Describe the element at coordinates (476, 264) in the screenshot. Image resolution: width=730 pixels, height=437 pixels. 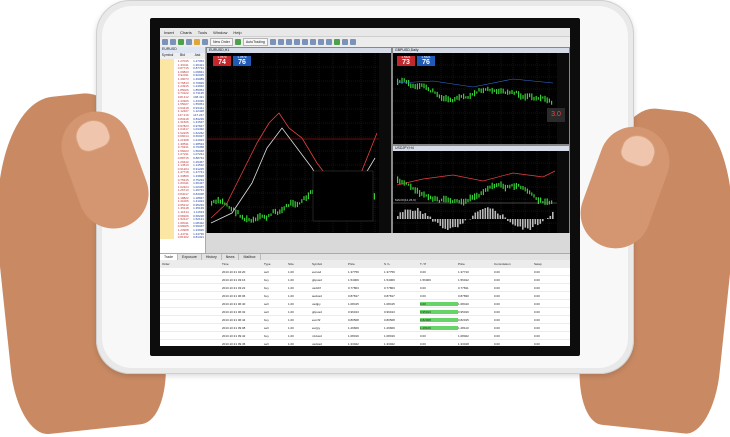
I see `col-price-current: Price` at that location.